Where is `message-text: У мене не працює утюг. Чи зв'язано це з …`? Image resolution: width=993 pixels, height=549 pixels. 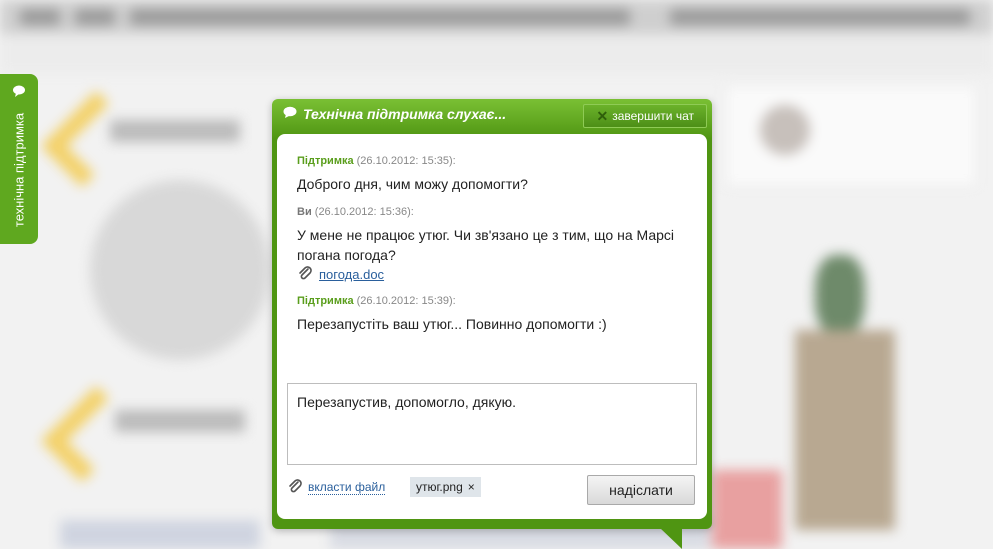
message-text: У мене не працює утюг. Чи зв'язано це з … is located at coordinates (485, 245).